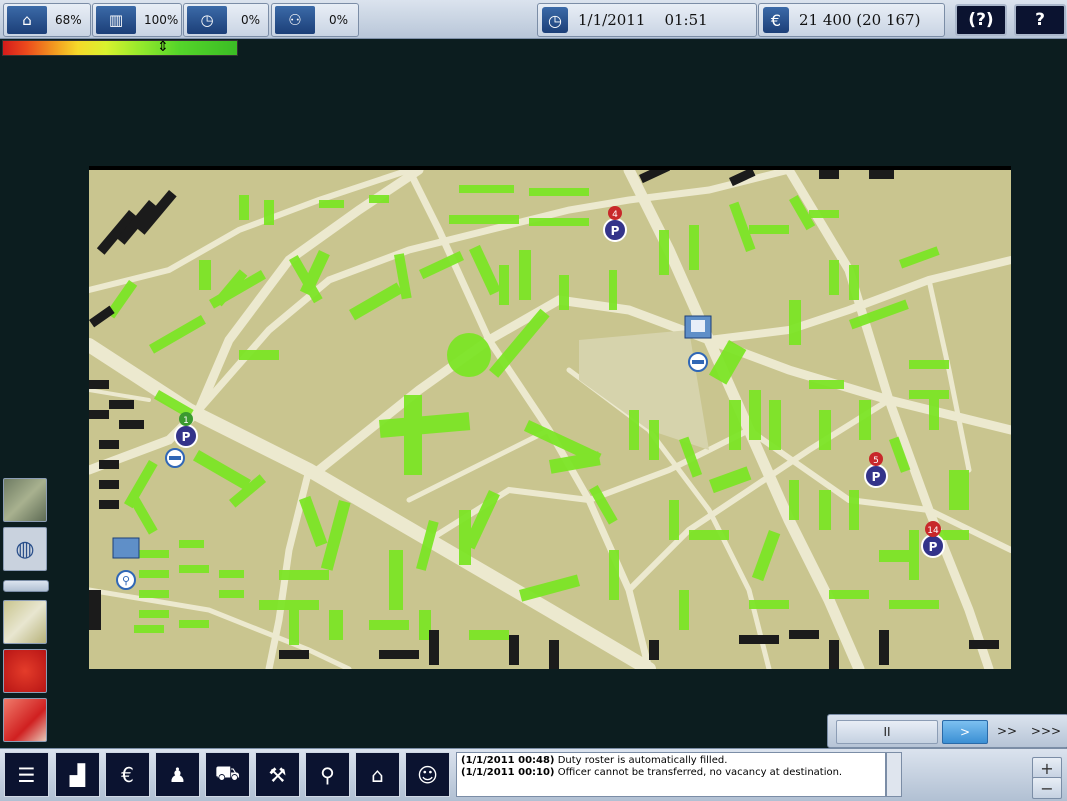  I want to click on parking-marker-4: P 4, so click(615, 224).